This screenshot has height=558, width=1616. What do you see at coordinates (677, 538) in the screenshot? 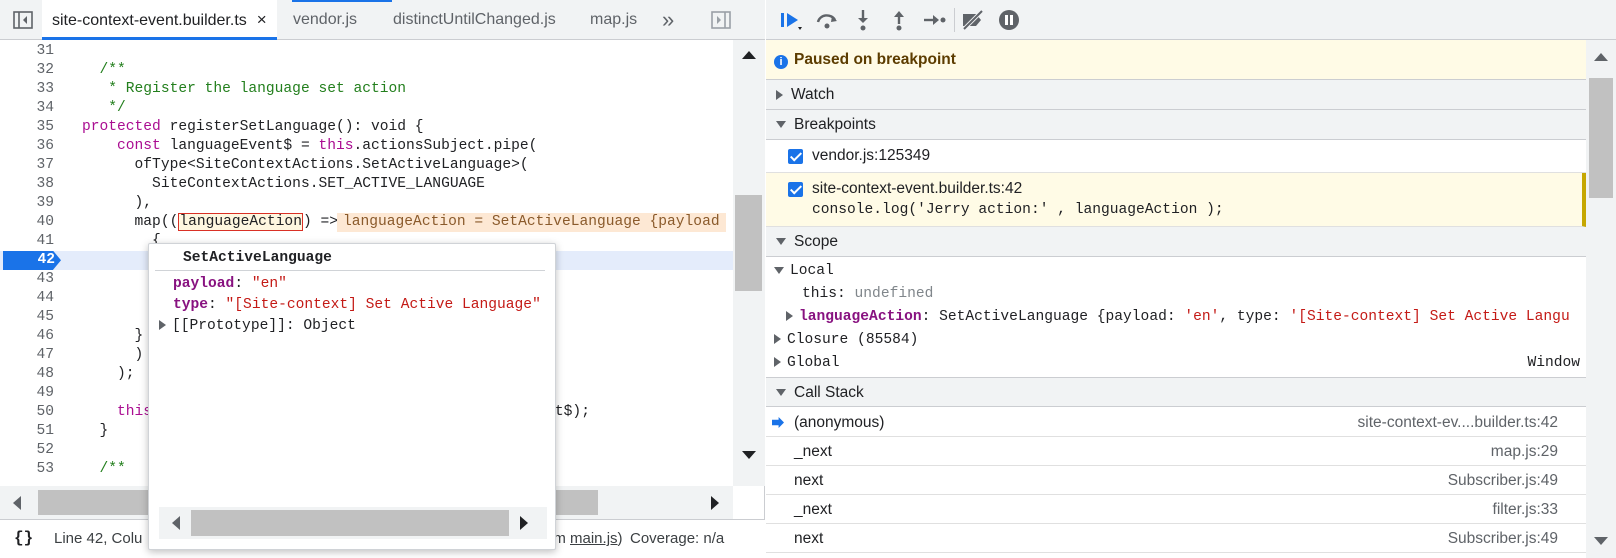
I see `coverage-status: Coverage: n/a` at bounding box center [677, 538].